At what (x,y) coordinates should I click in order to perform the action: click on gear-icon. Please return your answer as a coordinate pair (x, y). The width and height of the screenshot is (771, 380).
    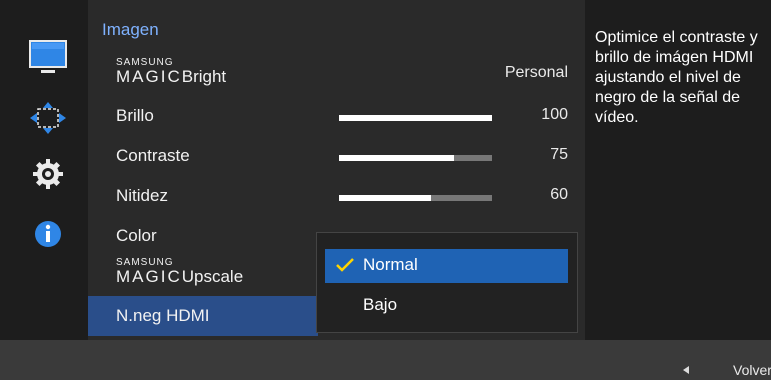
    Looking at the image, I should click on (48, 174).